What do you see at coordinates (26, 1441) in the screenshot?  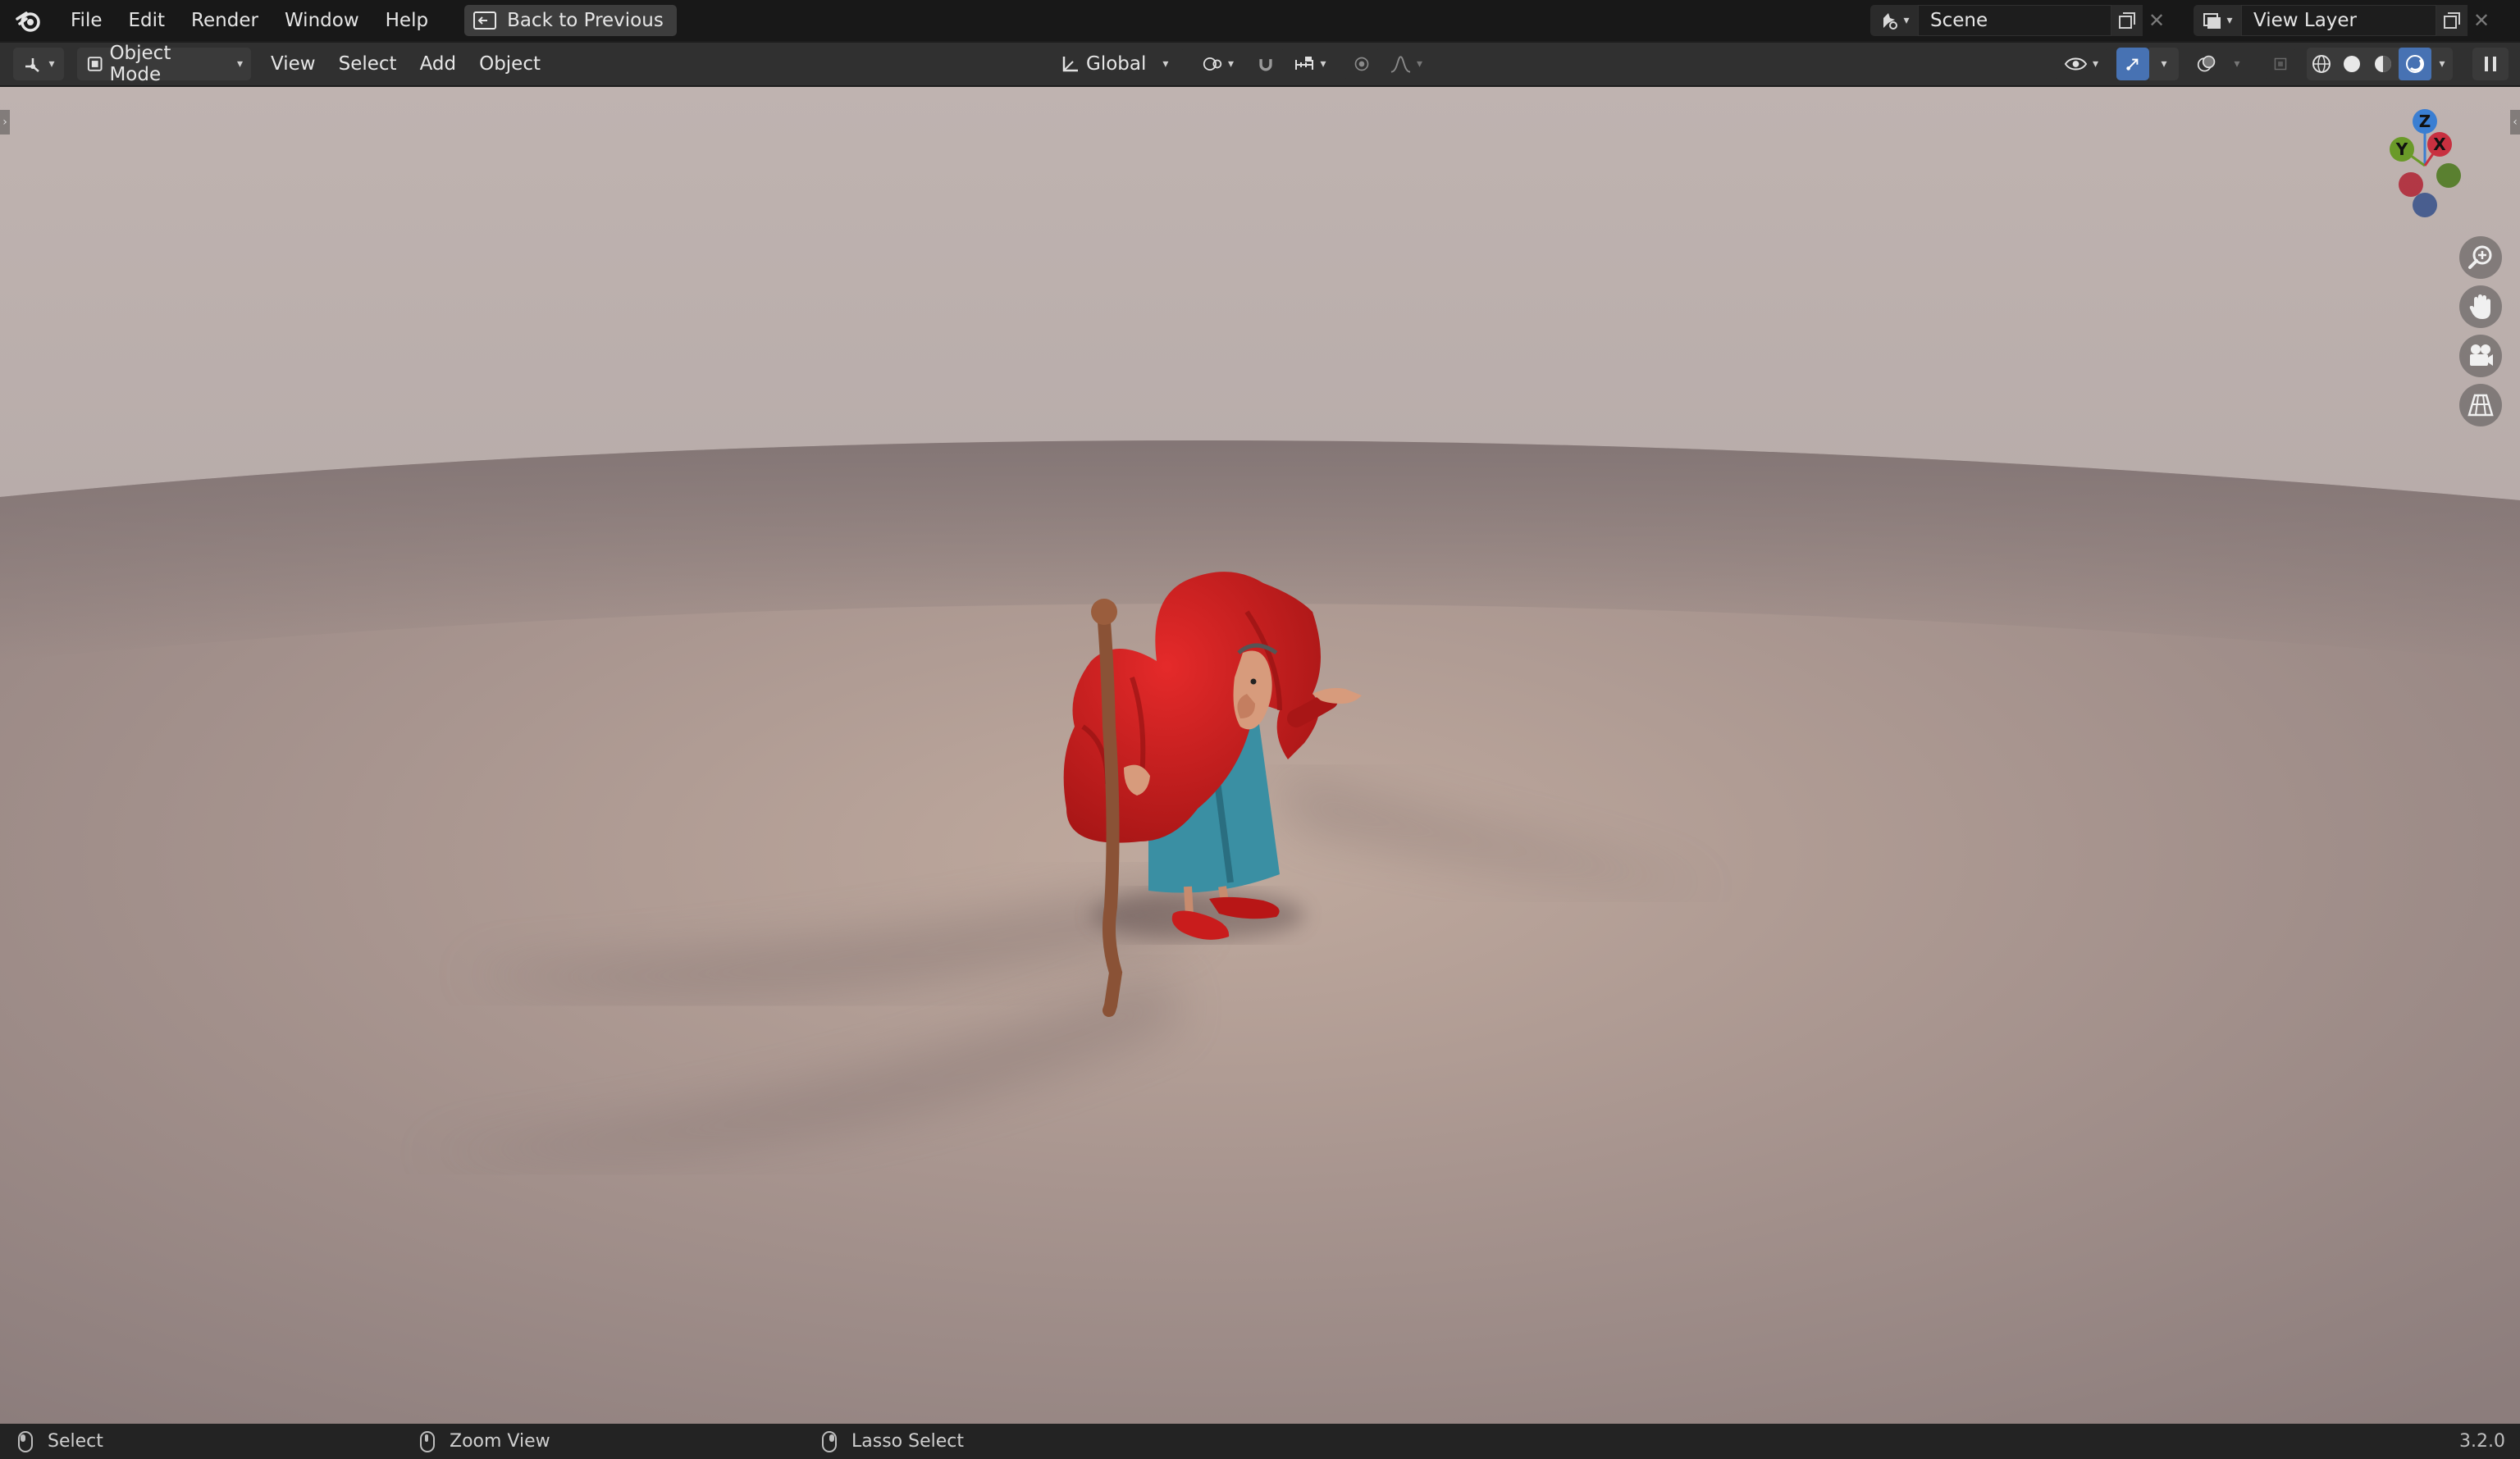 I see `mouse-left-icon` at bounding box center [26, 1441].